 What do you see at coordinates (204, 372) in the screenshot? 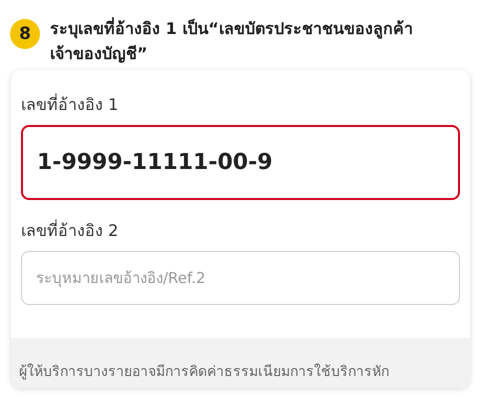
I see `fee-note: ผู้ให้บริการบางรายอาจมีการคิดค่าธรรมเนียมการใช้บริการหัก` at bounding box center [204, 372].